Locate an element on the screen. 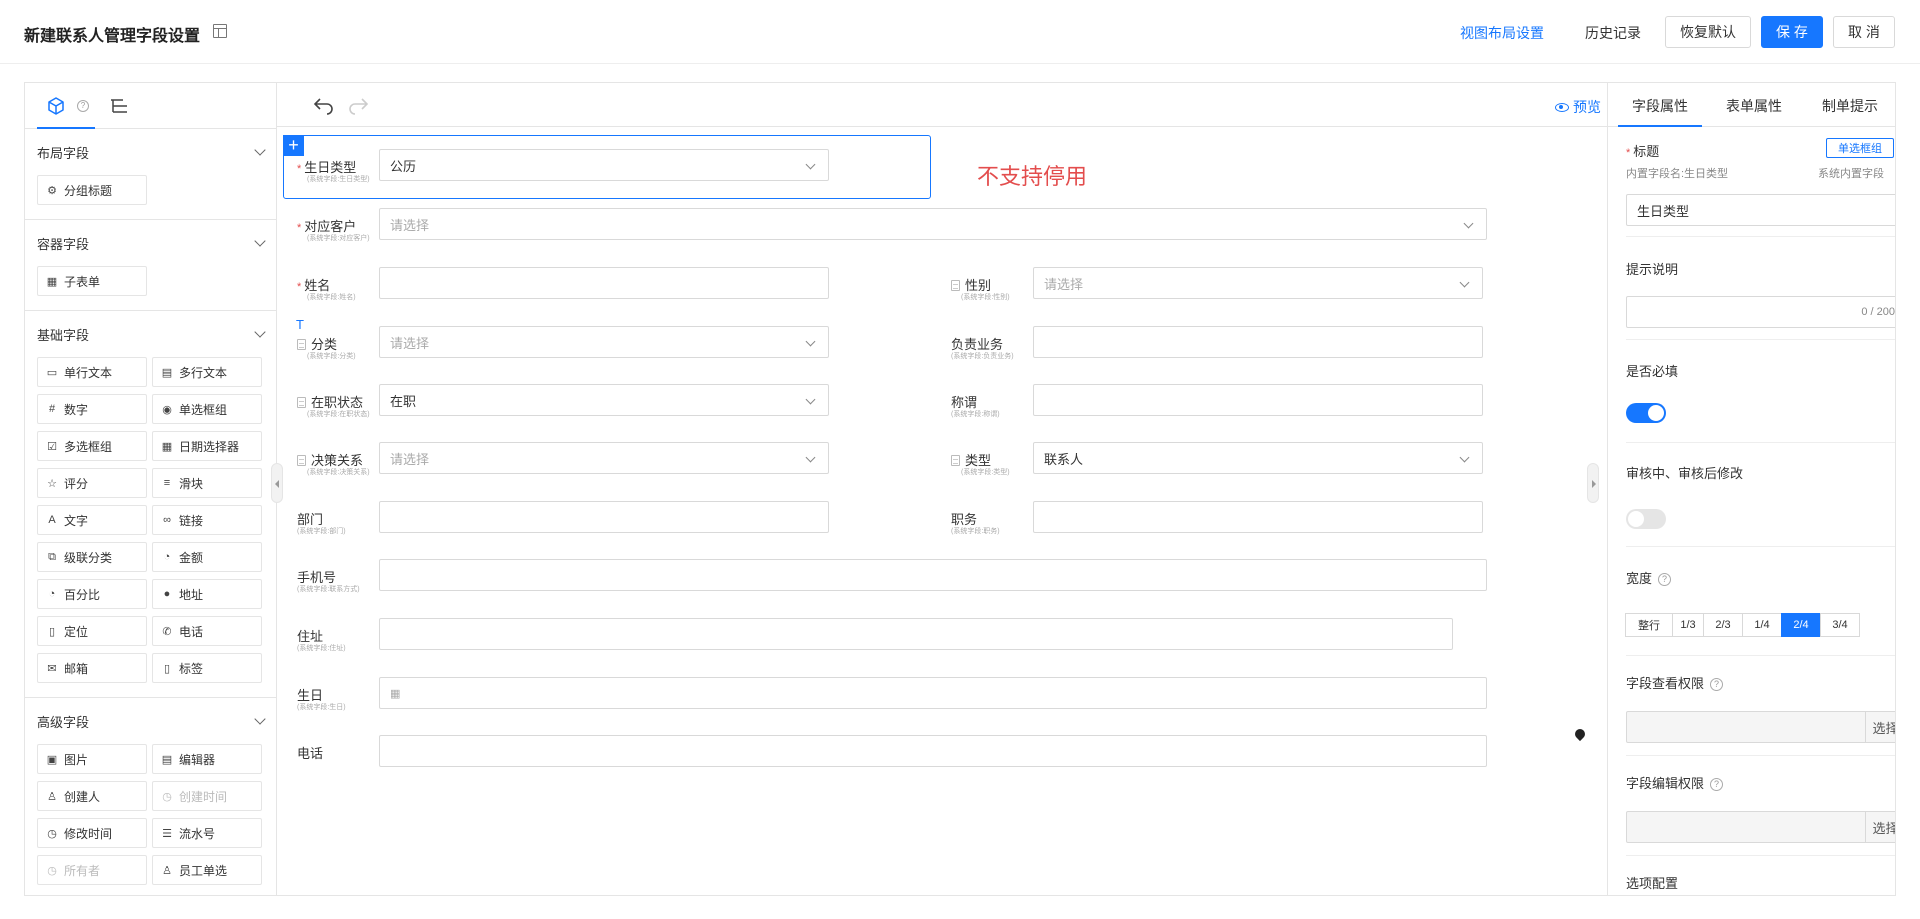  view-permission-input: 选择 is located at coordinates (1760, 727).